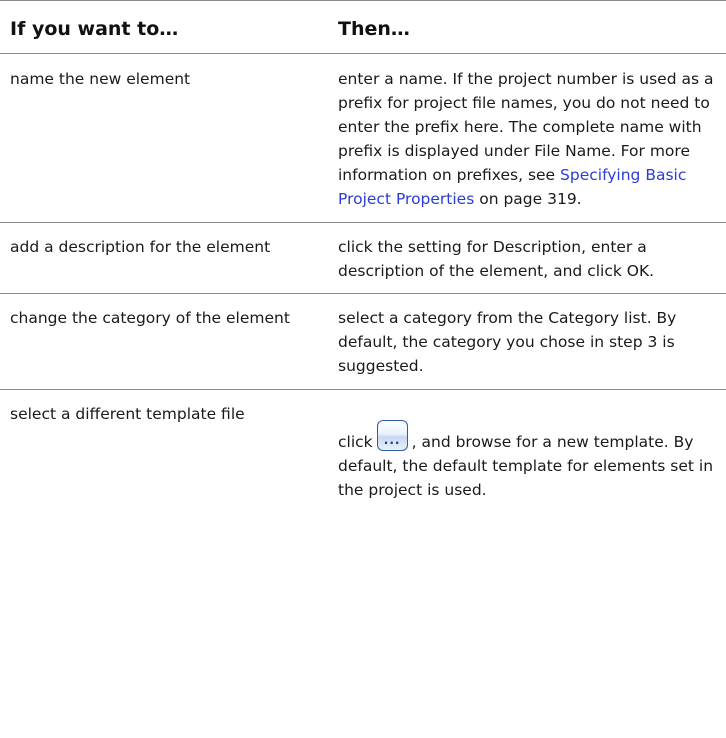 Image resolution: width=726 pixels, height=738 pixels. I want to click on row-action-add-description: add a description for the element, so click(140, 247).